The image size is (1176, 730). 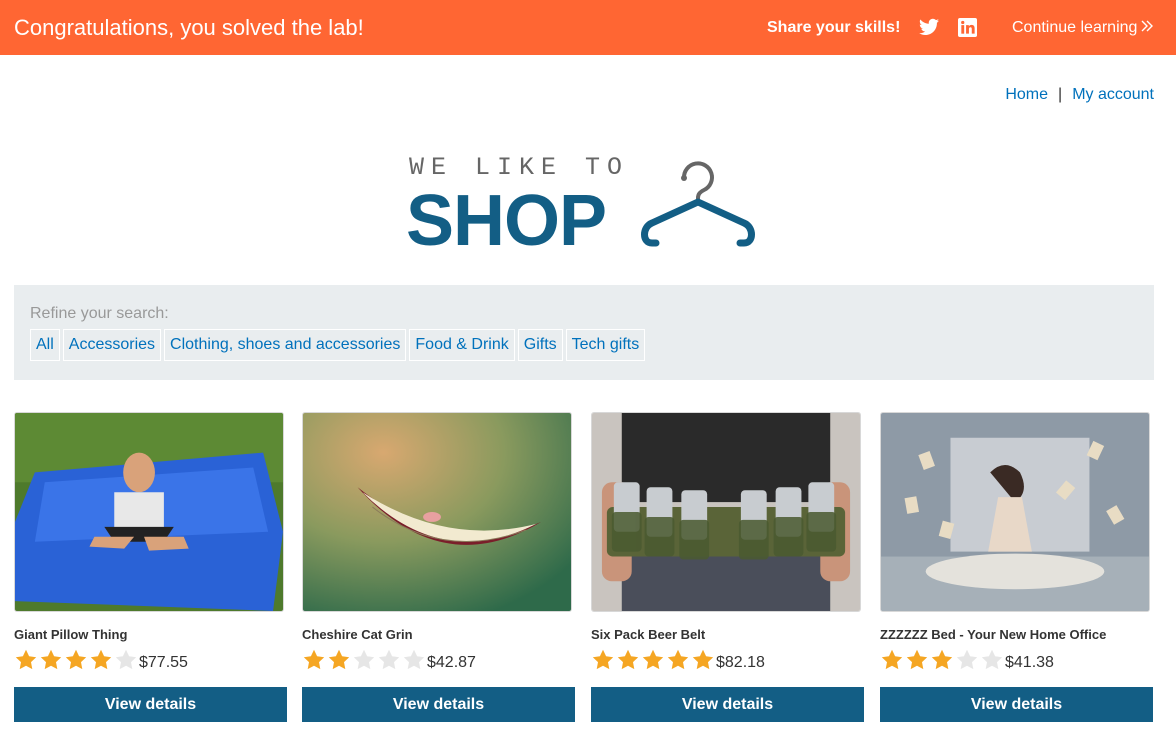 What do you see at coordinates (1026, 94) in the screenshot?
I see `home-link: Home` at bounding box center [1026, 94].